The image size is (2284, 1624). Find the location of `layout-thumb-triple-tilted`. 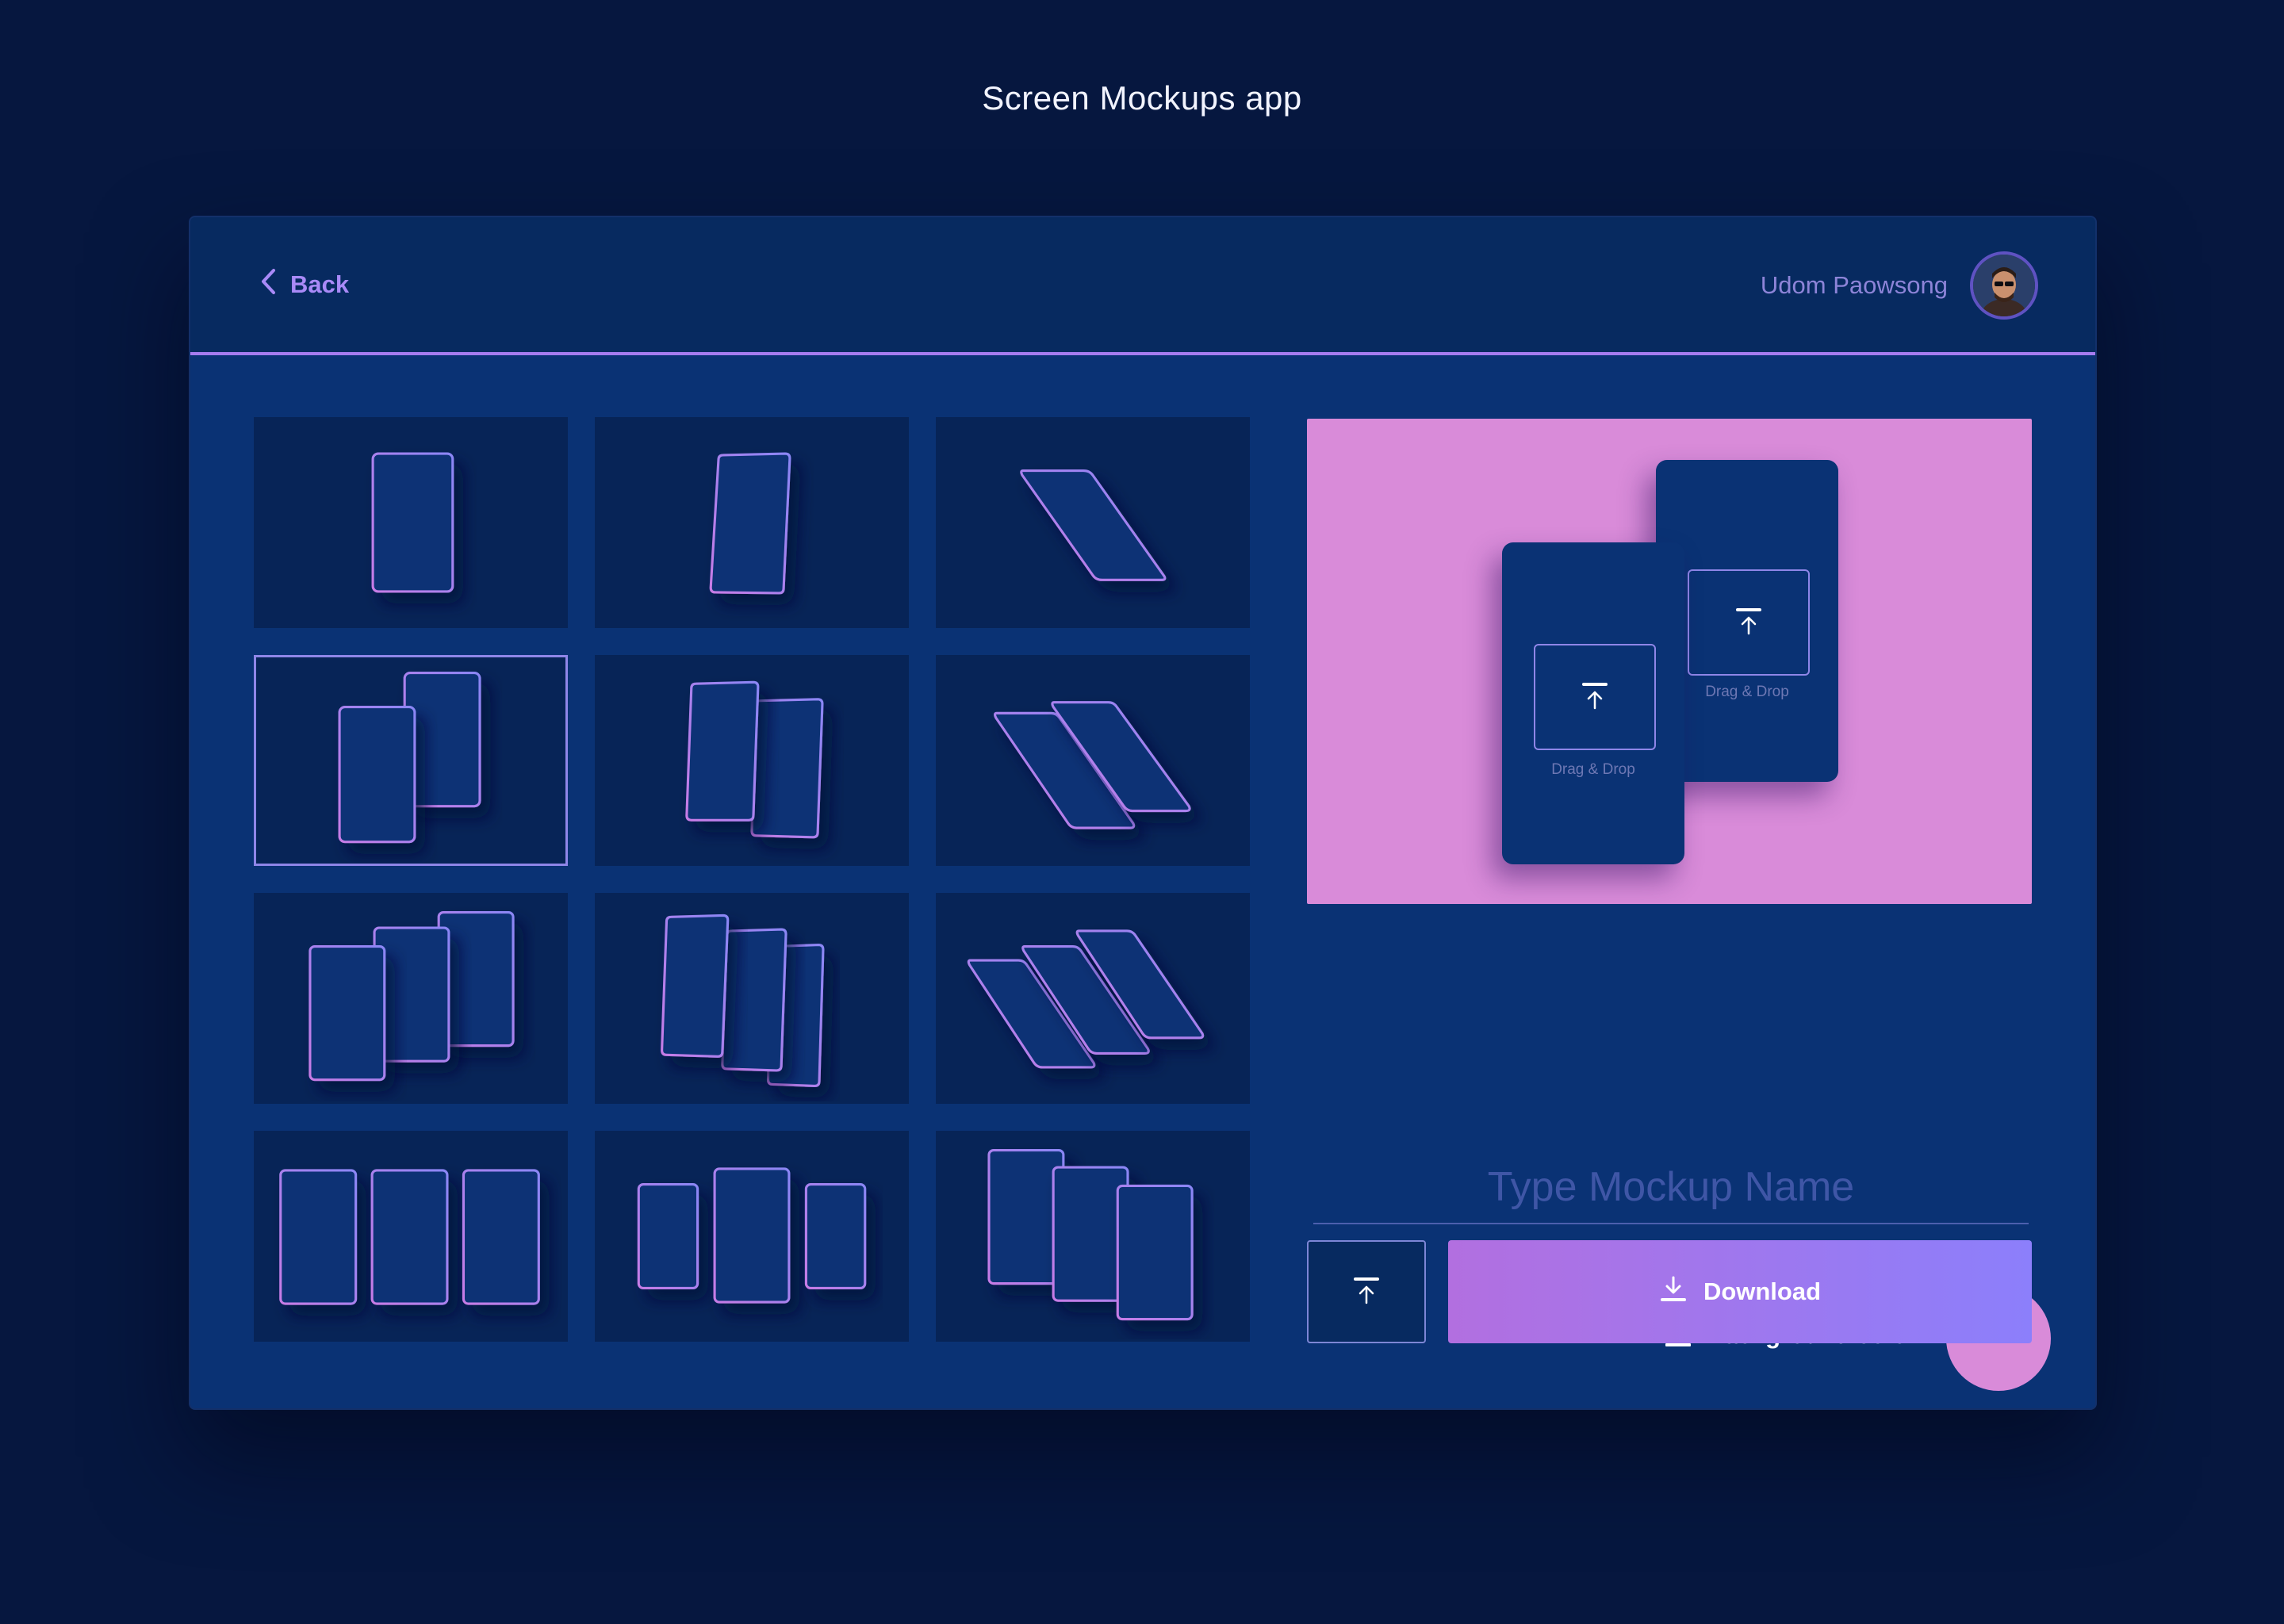

layout-thumb-triple-tilted is located at coordinates (752, 998).